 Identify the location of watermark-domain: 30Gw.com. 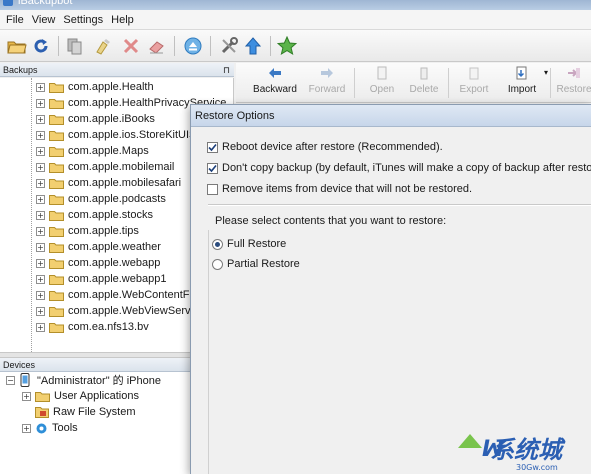
(537, 467).